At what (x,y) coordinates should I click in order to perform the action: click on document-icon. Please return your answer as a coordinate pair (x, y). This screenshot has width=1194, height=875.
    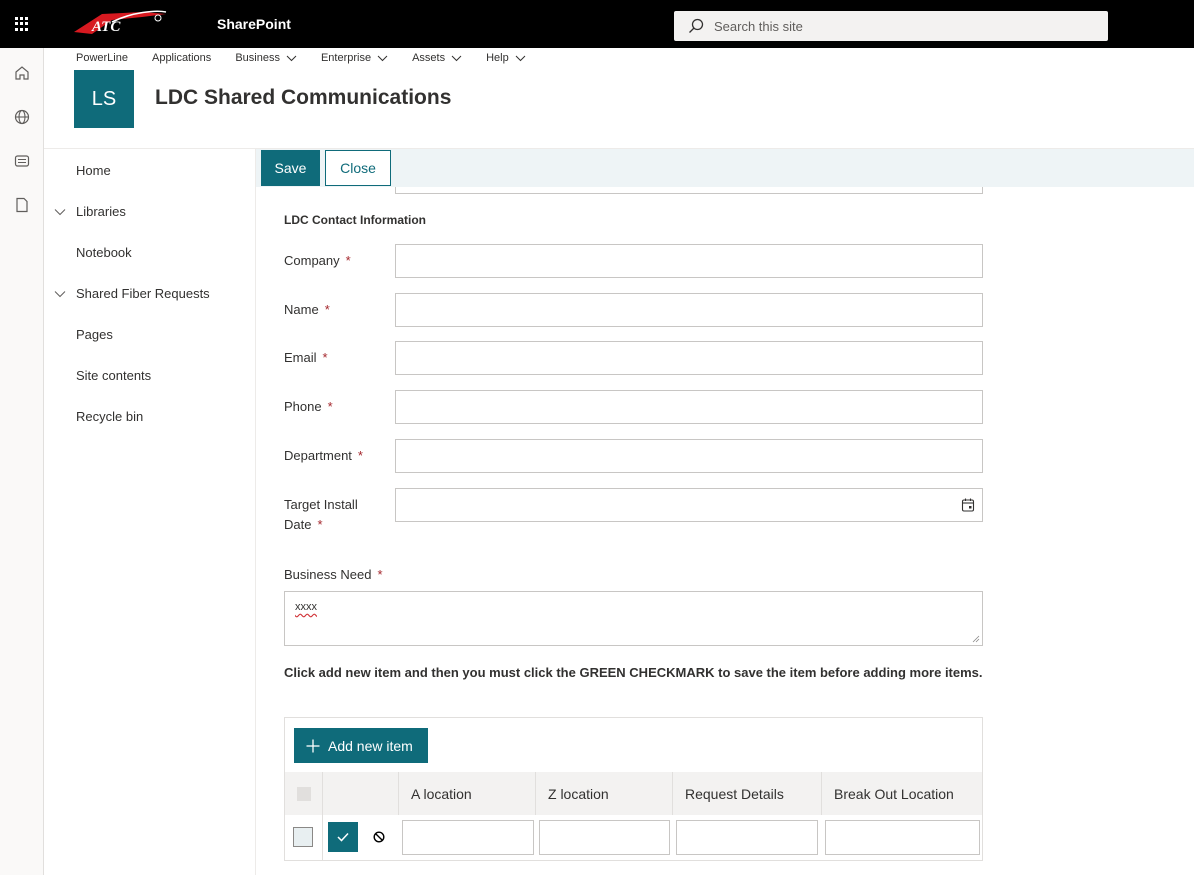
    Looking at the image, I should click on (22, 205).